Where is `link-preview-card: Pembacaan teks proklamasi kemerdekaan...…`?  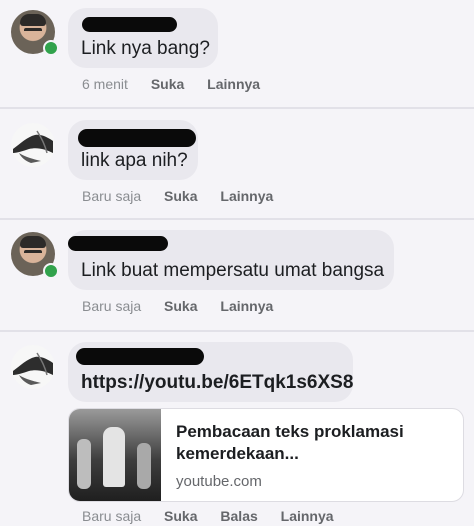 link-preview-card: Pembacaan teks proklamasi kemerdekaan...… is located at coordinates (266, 455).